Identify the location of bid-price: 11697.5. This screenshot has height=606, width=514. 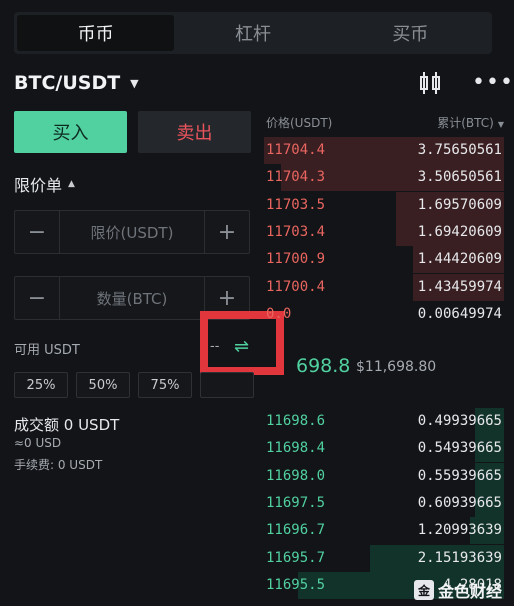
(296, 502).